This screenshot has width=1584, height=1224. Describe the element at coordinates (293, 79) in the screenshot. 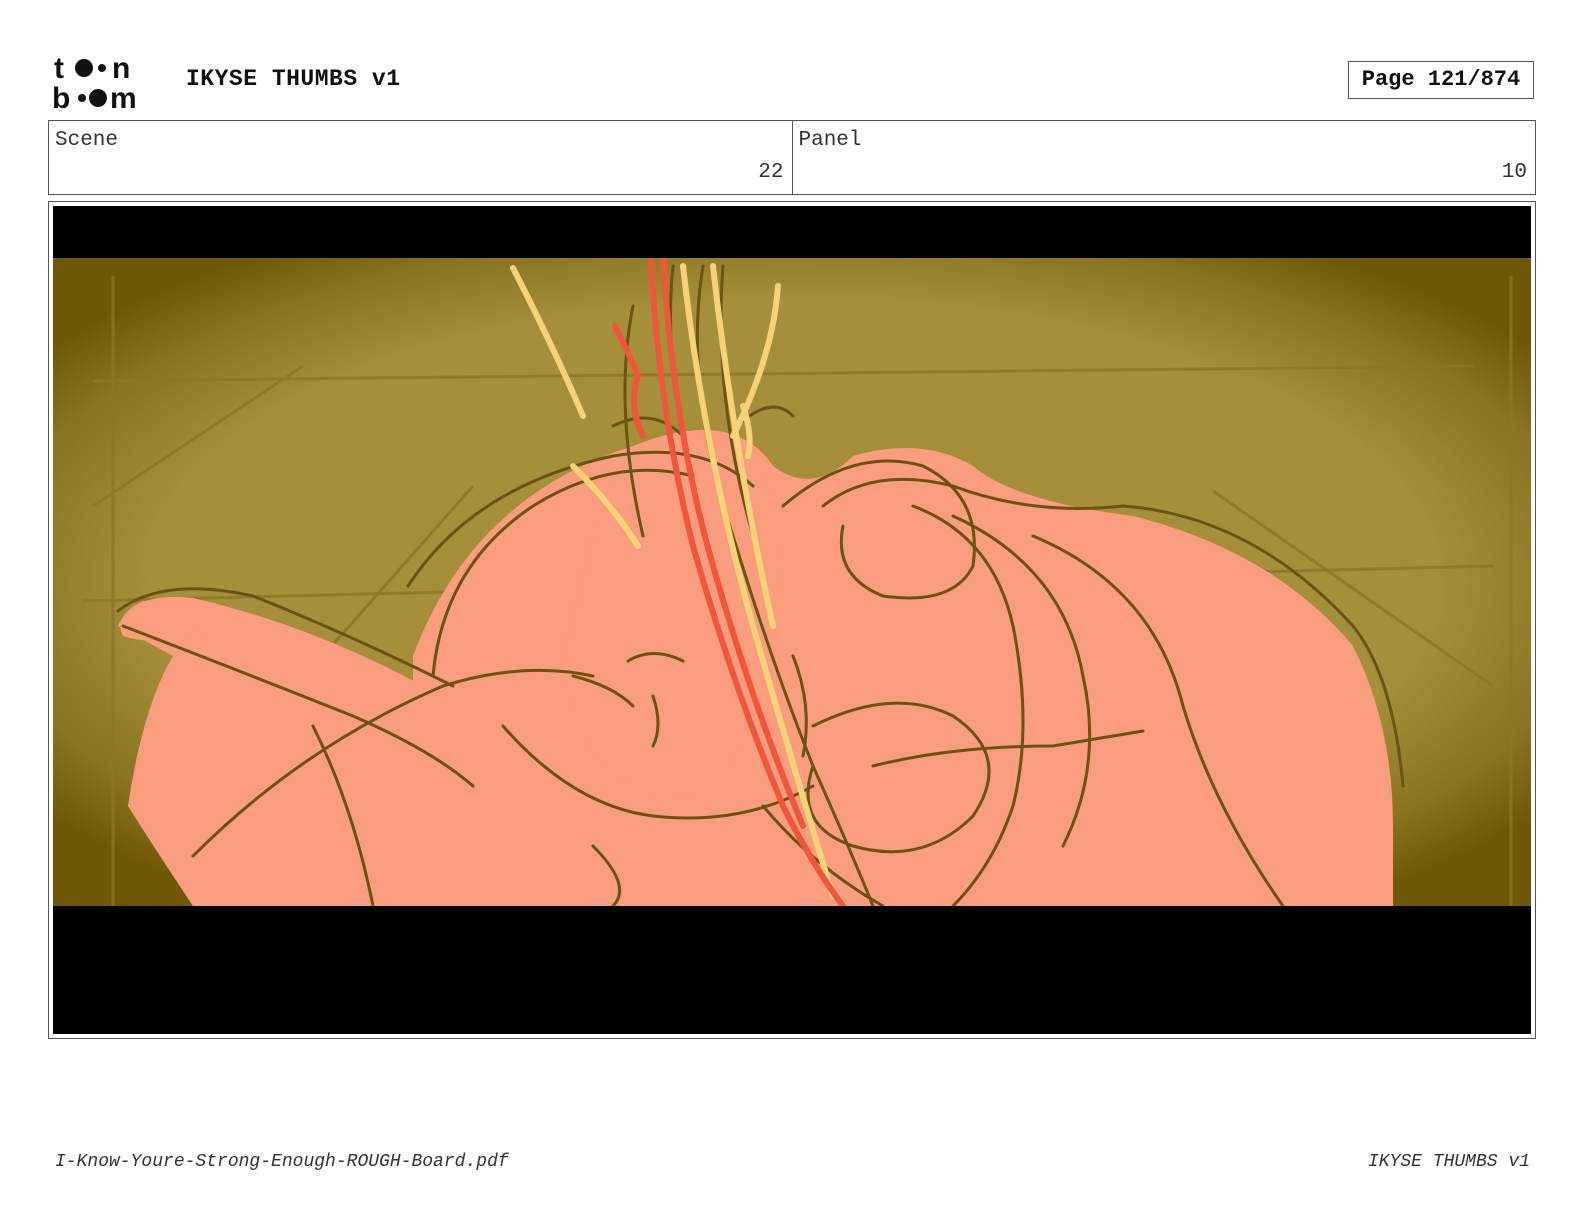

I see `document-title: IKYSE THUMBS v1` at that location.